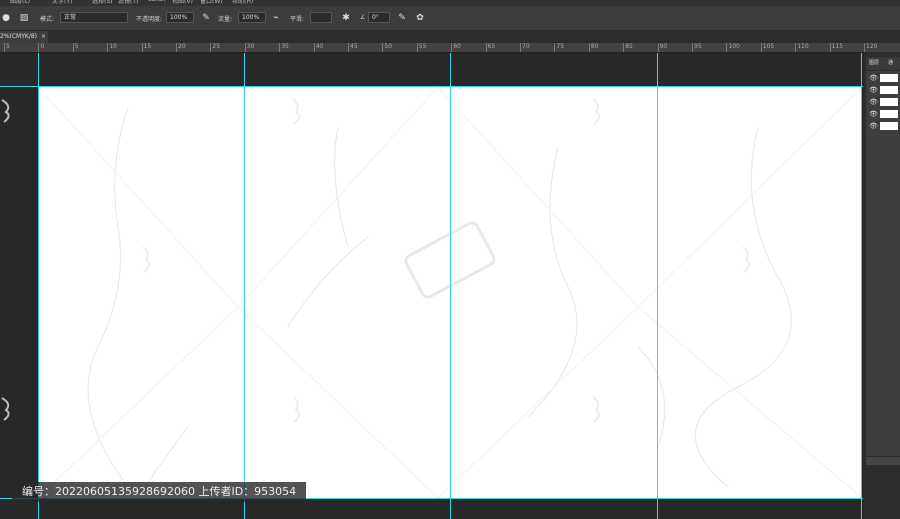 Image resolution: width=900 pixels, height=519 pixels. What do you see at coordinates (874, 63) in the screenshot?
I see `tab-layers: 图层` at bounding box center [874, 63].